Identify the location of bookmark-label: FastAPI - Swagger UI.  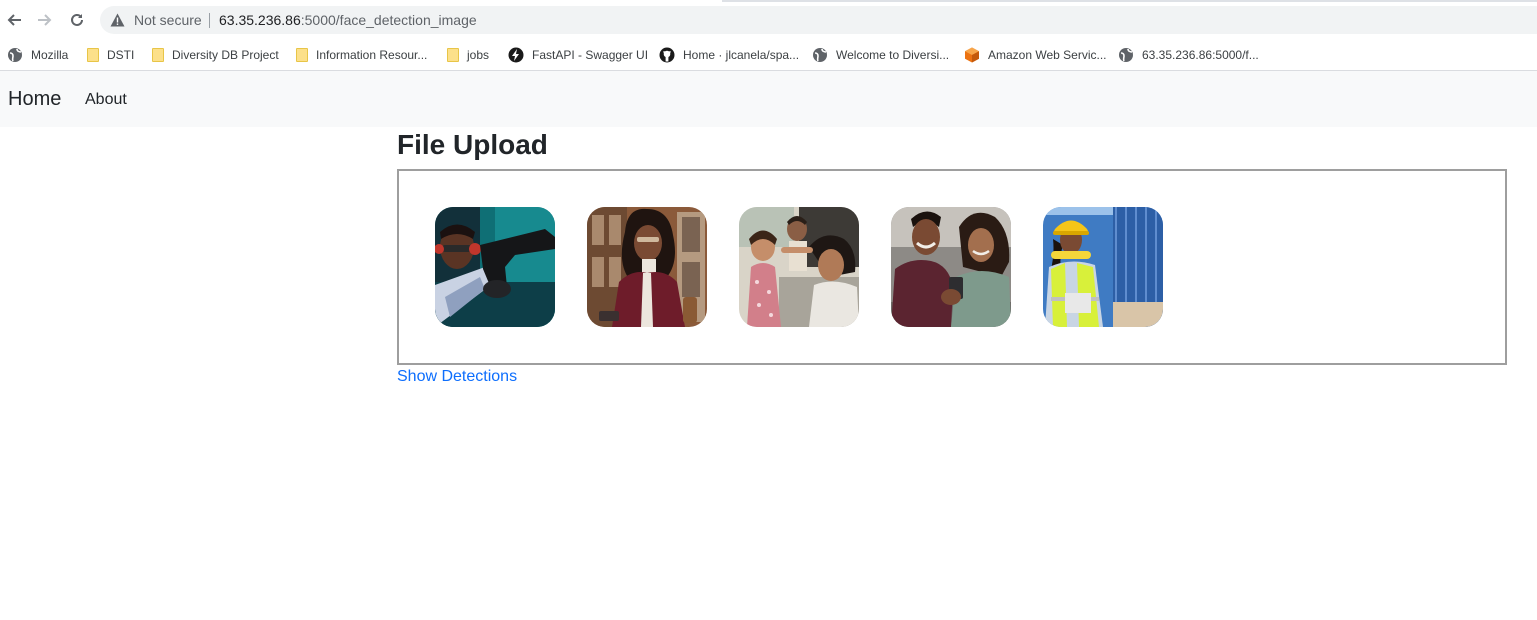
(590, 55).